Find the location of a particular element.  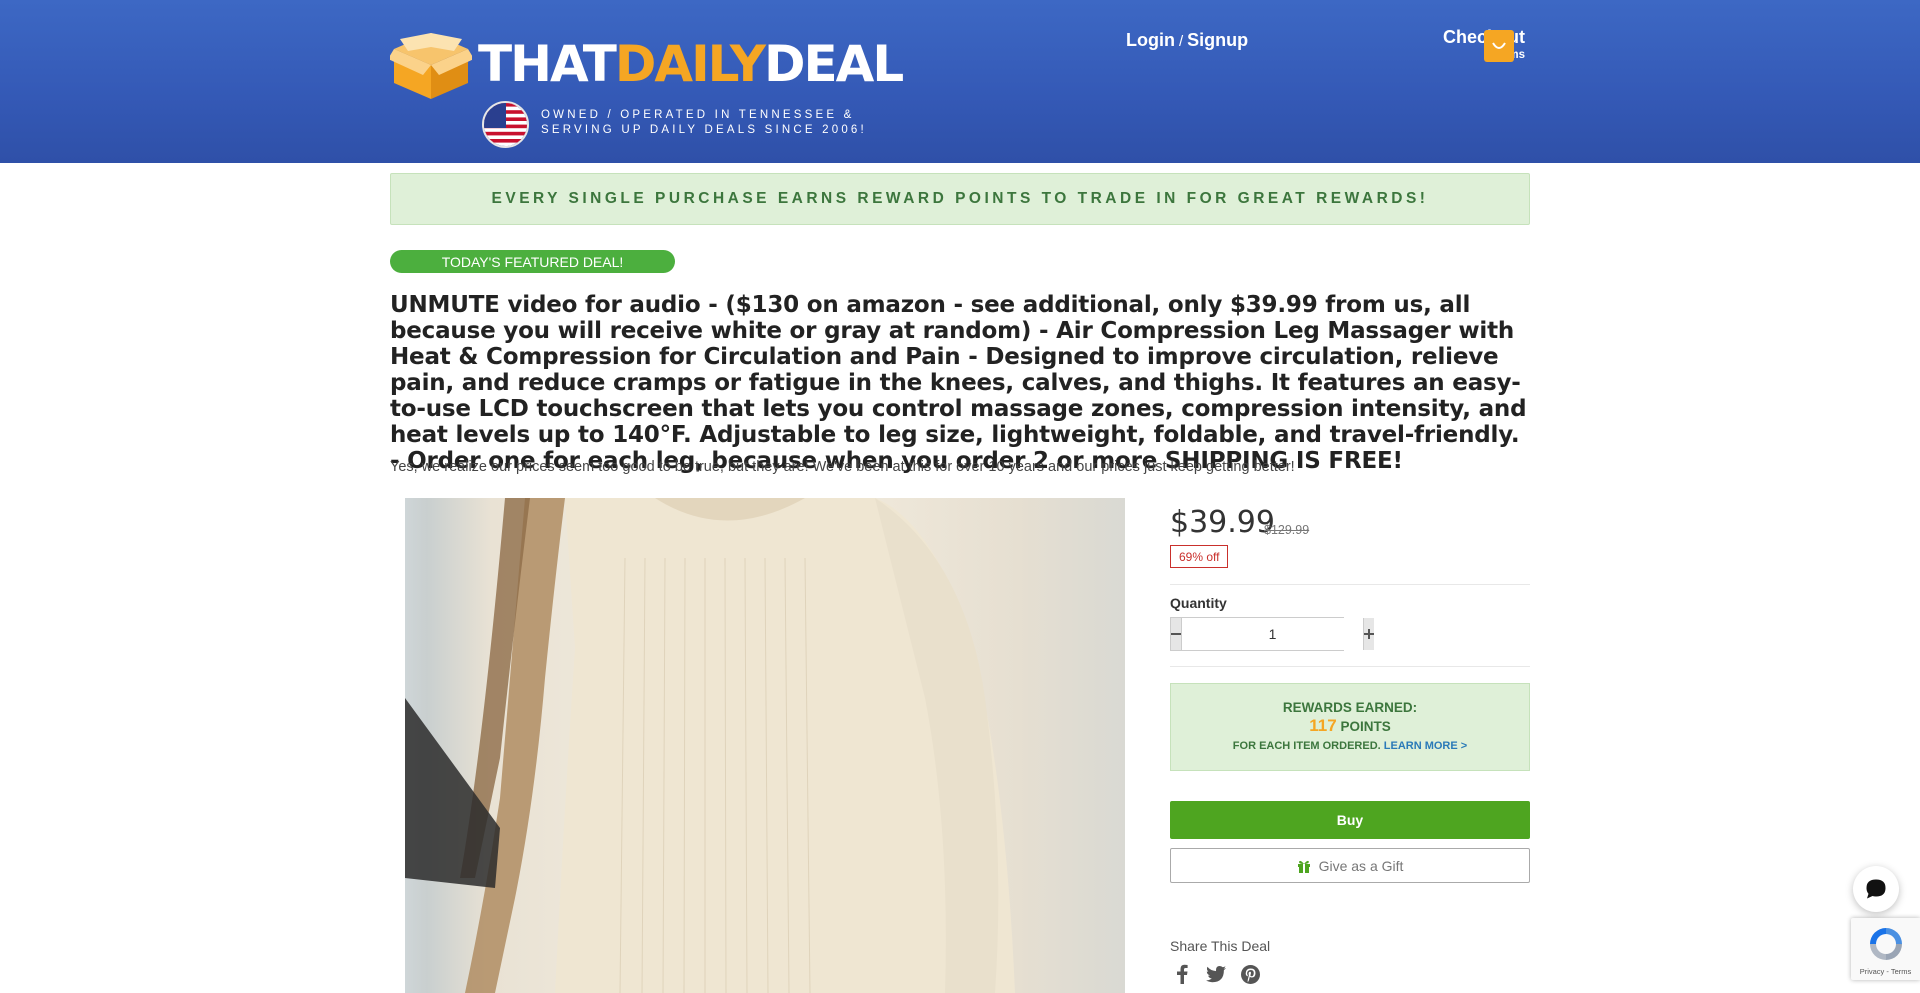

featured-deal-badge: TODAY'S FEATURED DEAL! is located at coordinates (532, 261).